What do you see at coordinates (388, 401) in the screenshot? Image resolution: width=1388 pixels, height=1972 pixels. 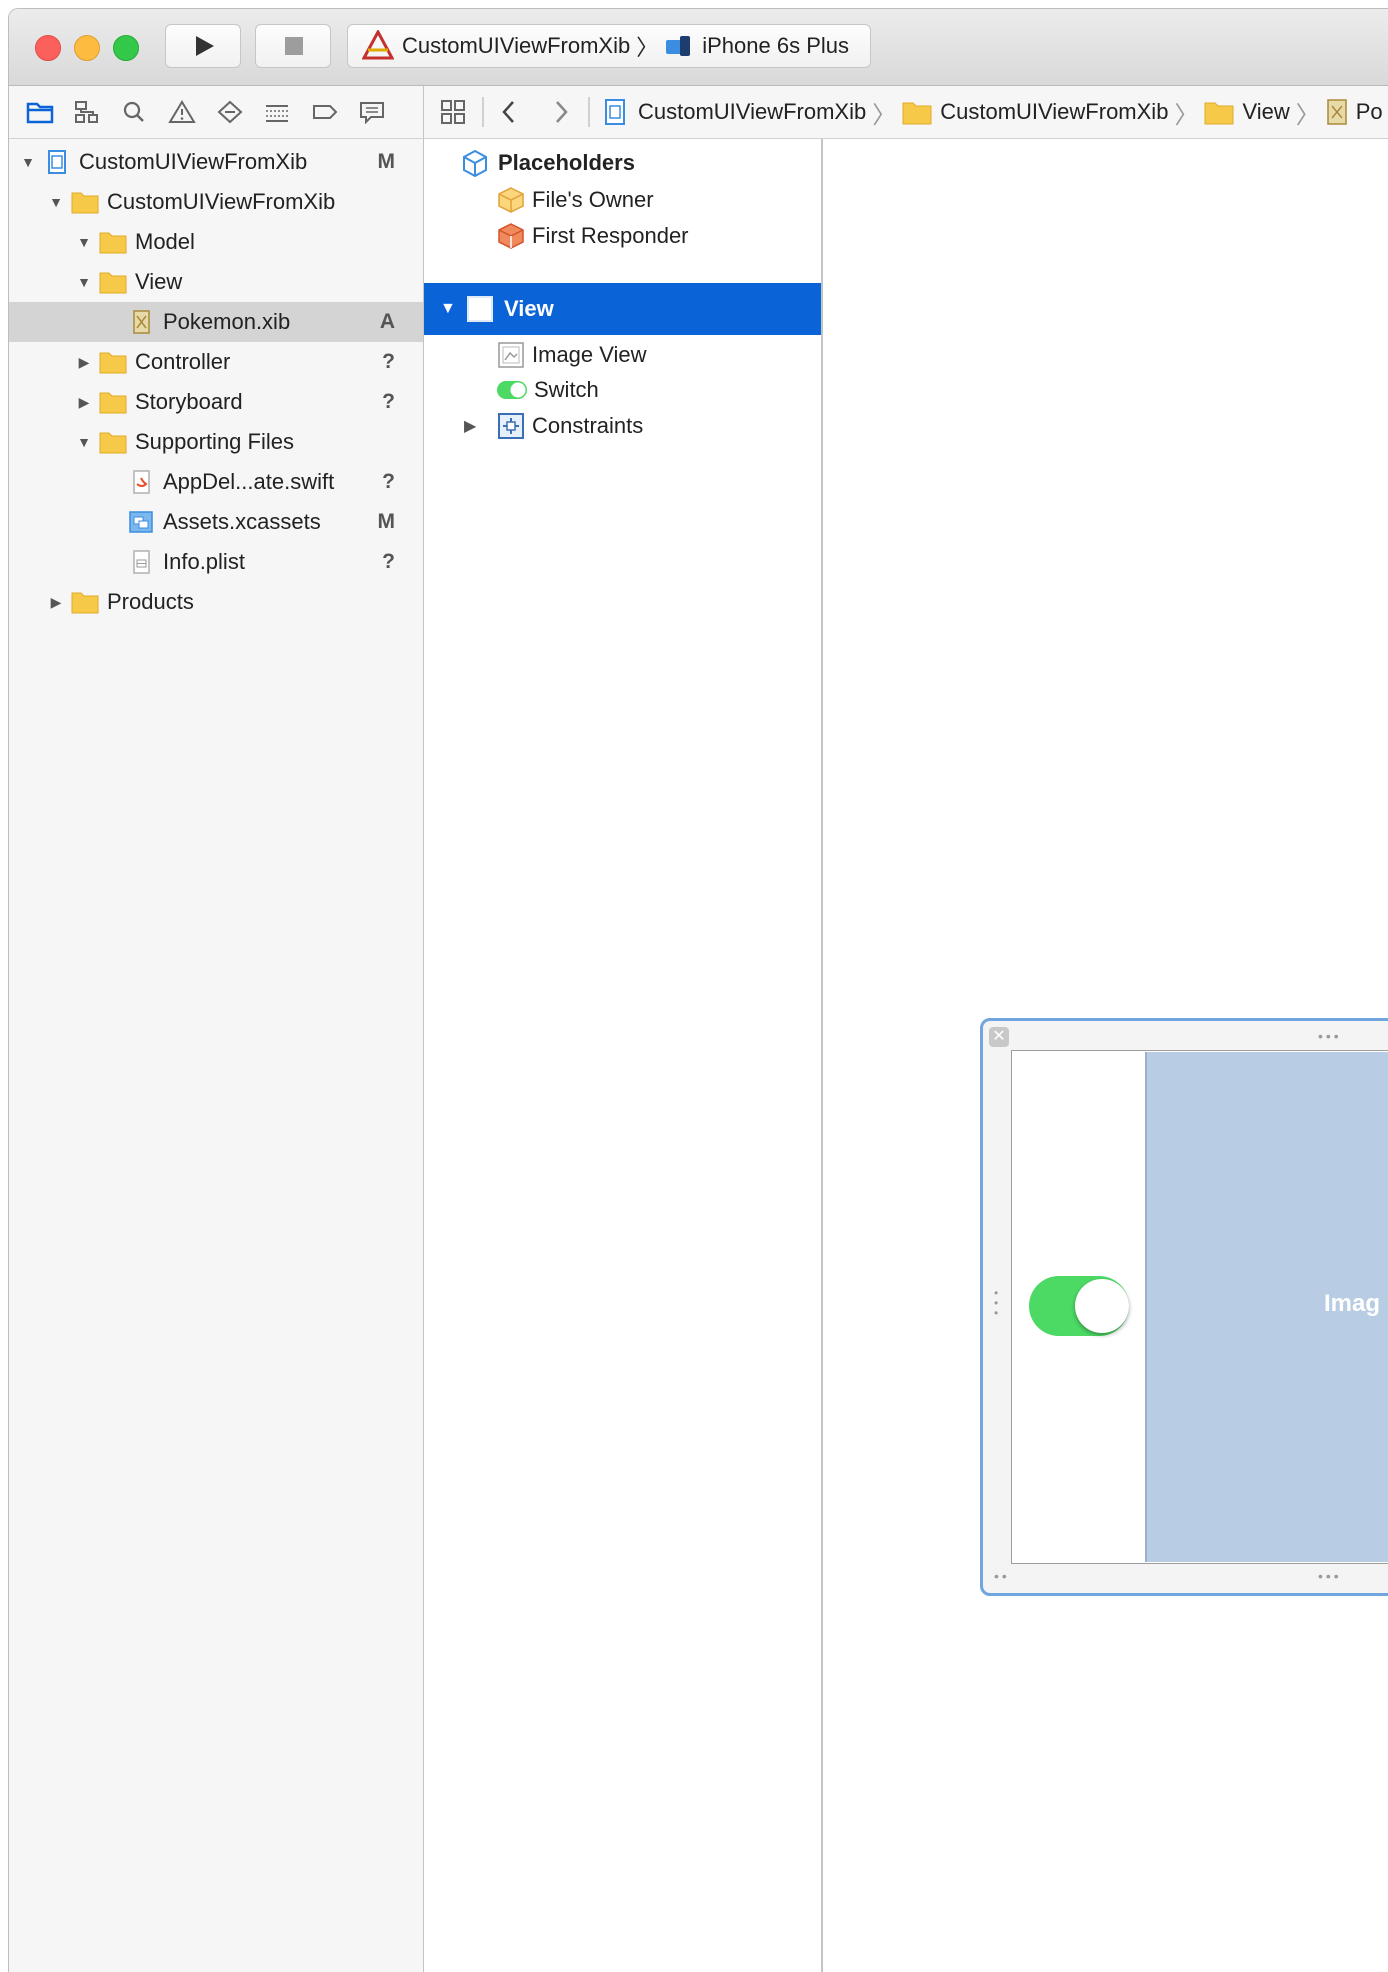 I see `status-badge: ?` at bounding box center [388, 401].